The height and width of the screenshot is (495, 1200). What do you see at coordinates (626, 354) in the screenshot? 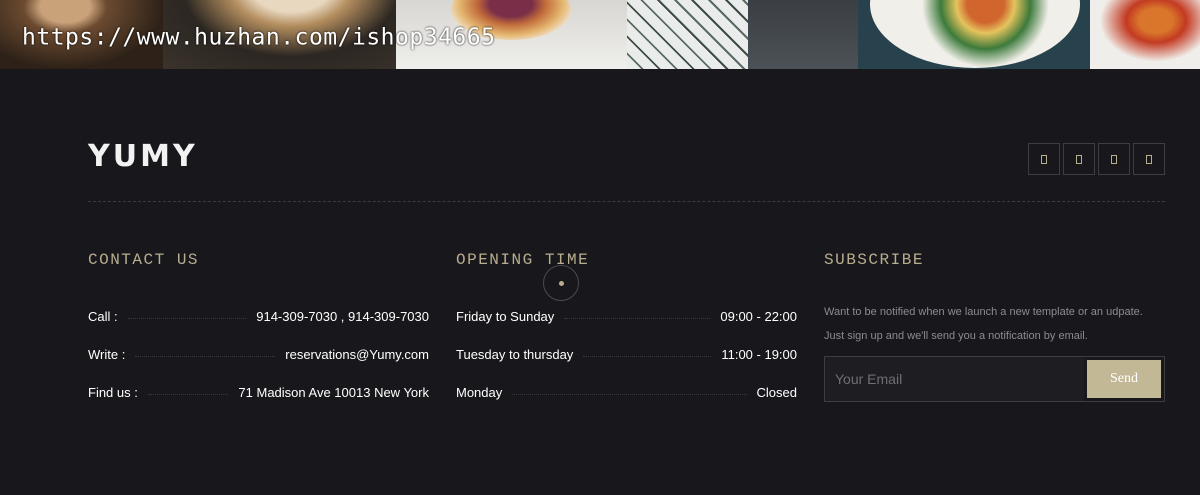
I see `hours-row: Tuesday to thursday 11:00 - 19:00` at bounding box center [626, 354].